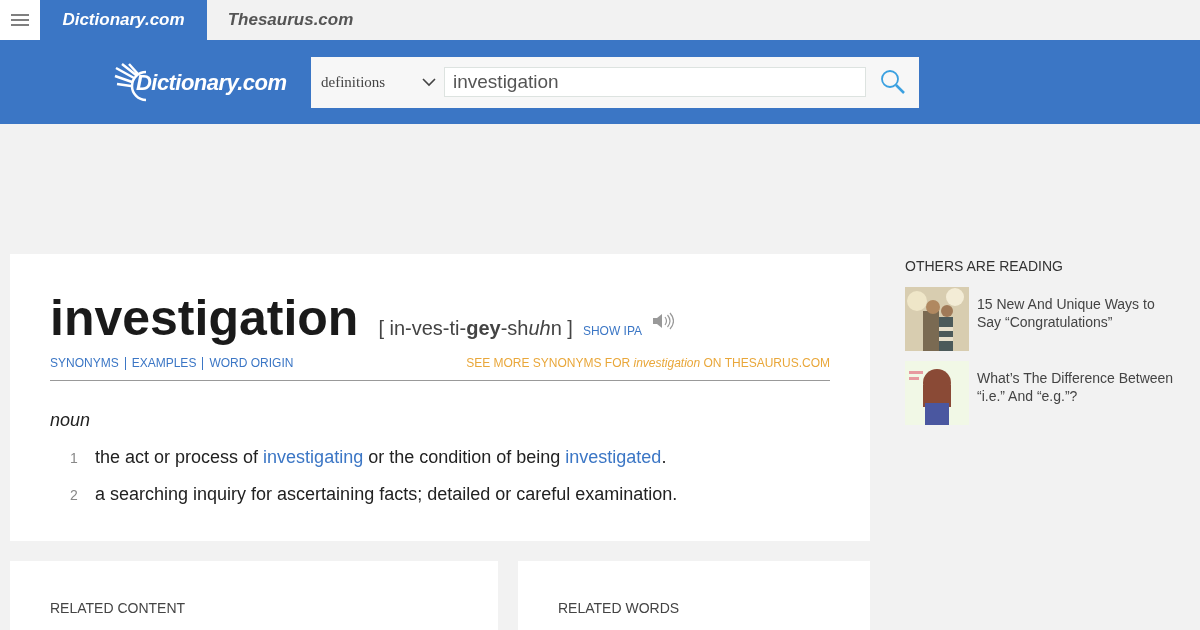  Describe the element at coordinates (613, 457) in the screenshot. I see `word-link: investigated` at that location.